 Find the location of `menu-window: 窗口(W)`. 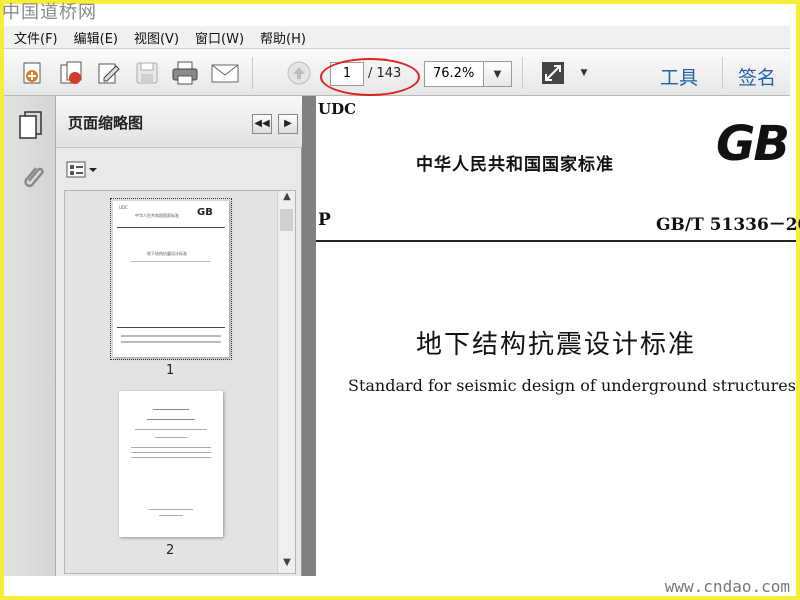

menu-window: 窗口(W) is located at coordinates (219, 37).